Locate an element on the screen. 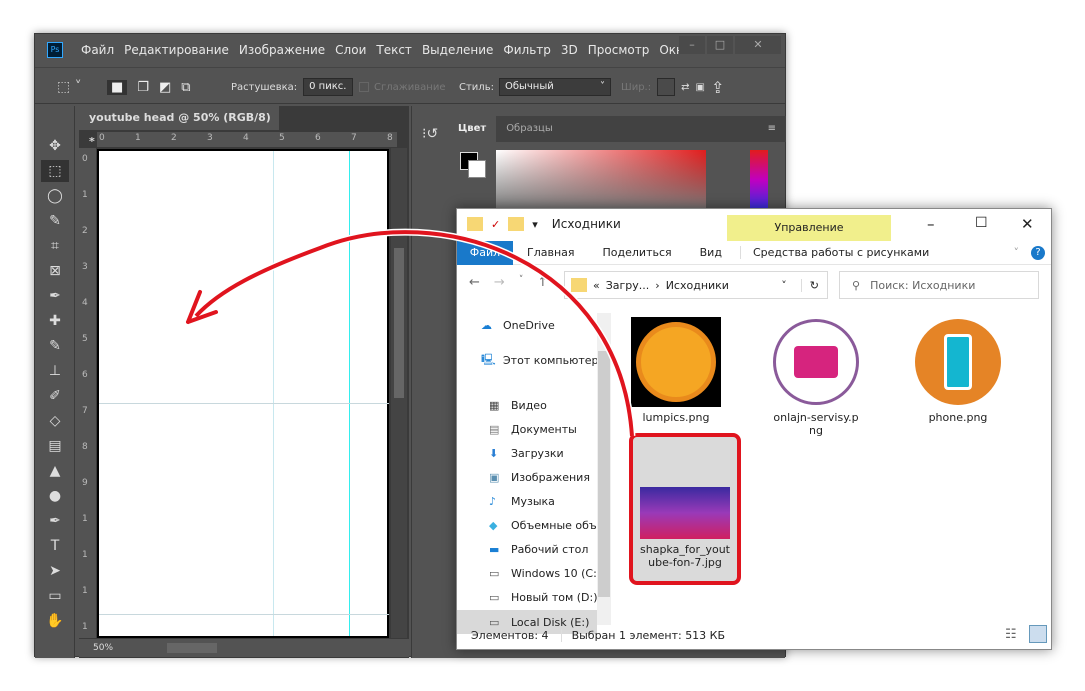 This screenshot has width=1085, height=691. vertical-scrollbar is located at coordinates (399, 393).